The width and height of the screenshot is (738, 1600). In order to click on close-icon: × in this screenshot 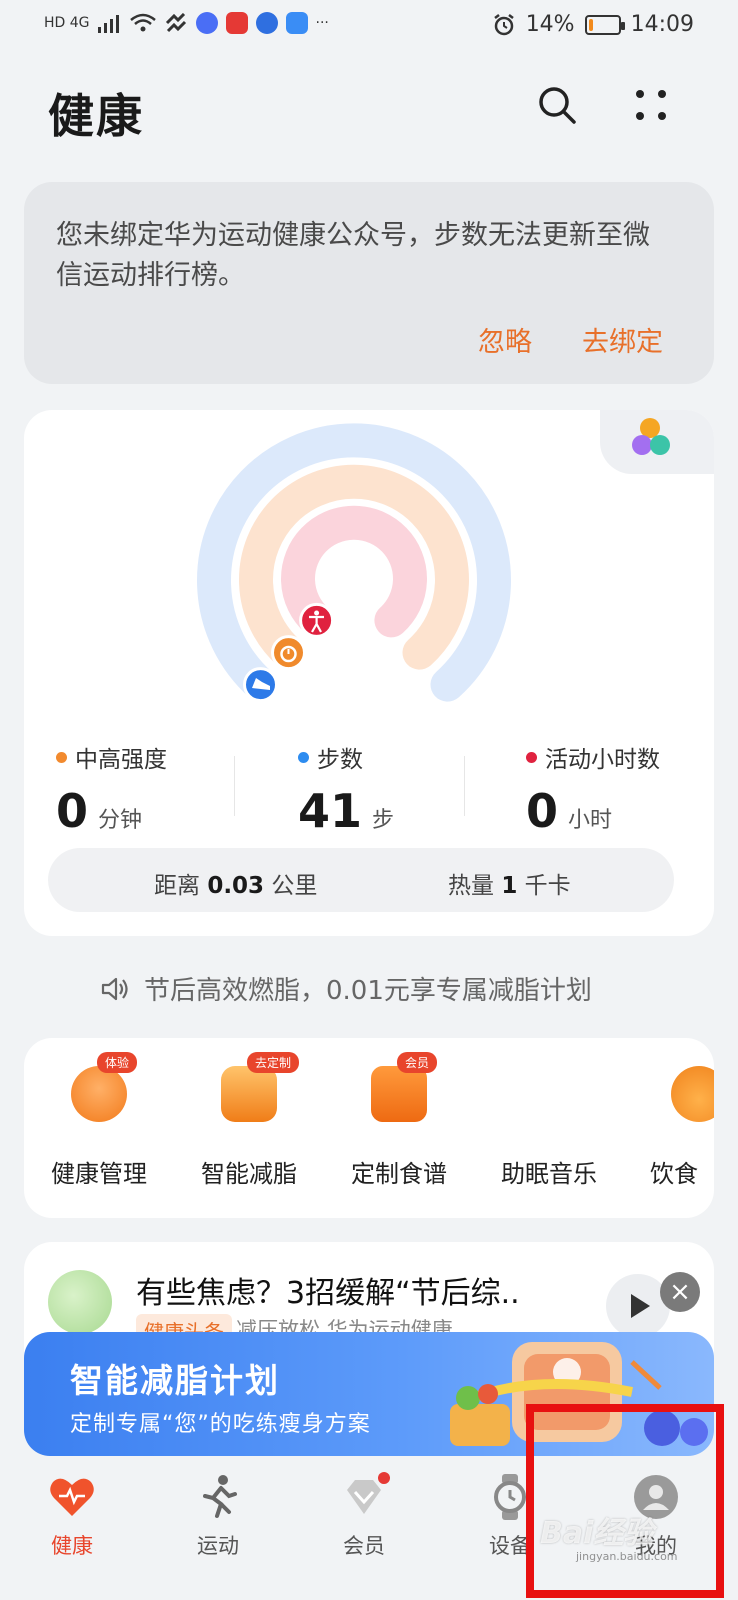, I will do `click(680, 1292)`.